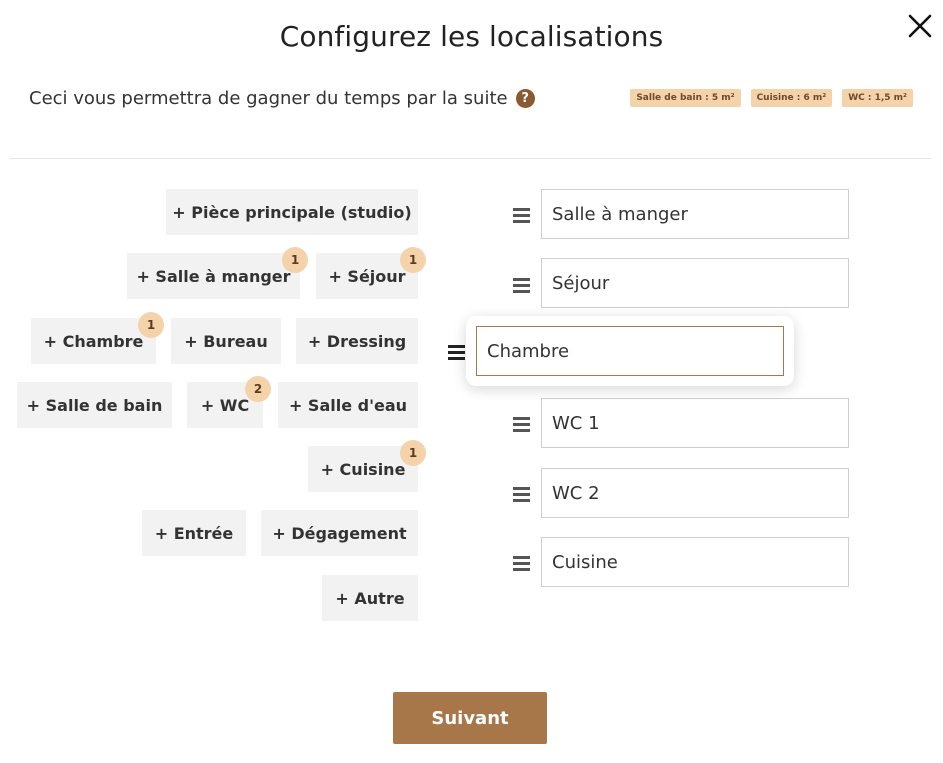 This screenshot has height=763, width=943. I want to click on add-entree-button: + Entrée, so click(194, 533).